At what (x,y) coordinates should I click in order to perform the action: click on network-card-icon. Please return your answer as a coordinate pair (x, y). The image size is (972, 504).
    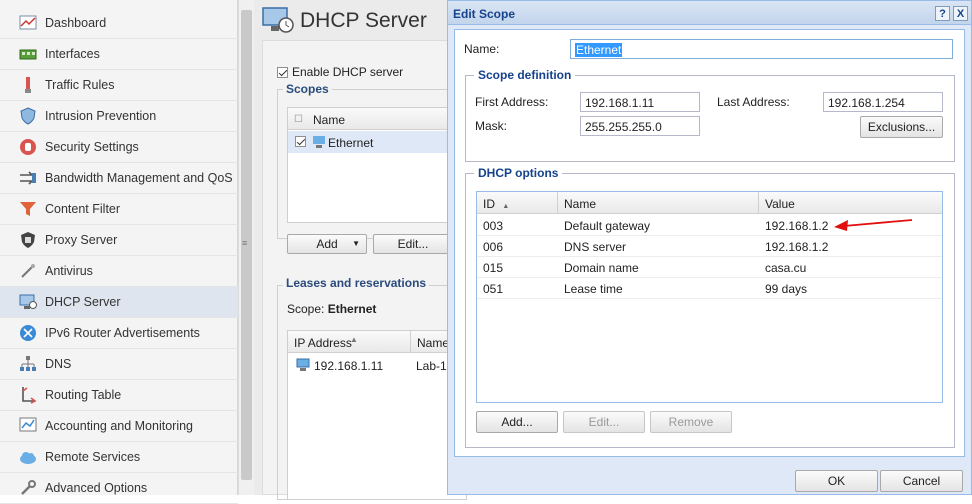
    Looking at the image, I should click on (28, 54).